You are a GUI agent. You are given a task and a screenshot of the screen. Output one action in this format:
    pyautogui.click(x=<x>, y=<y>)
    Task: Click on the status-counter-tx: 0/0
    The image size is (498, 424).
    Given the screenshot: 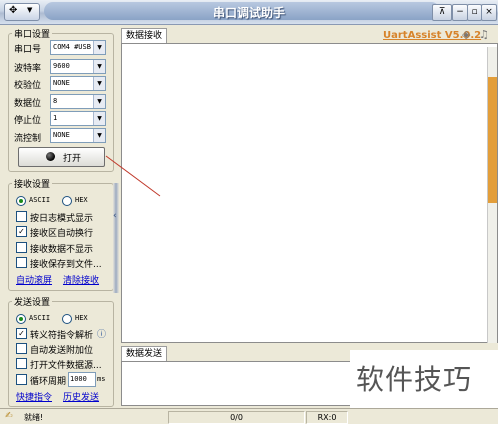 What is the action you would take?
    pyautogui.click(x=236, y=417)
    